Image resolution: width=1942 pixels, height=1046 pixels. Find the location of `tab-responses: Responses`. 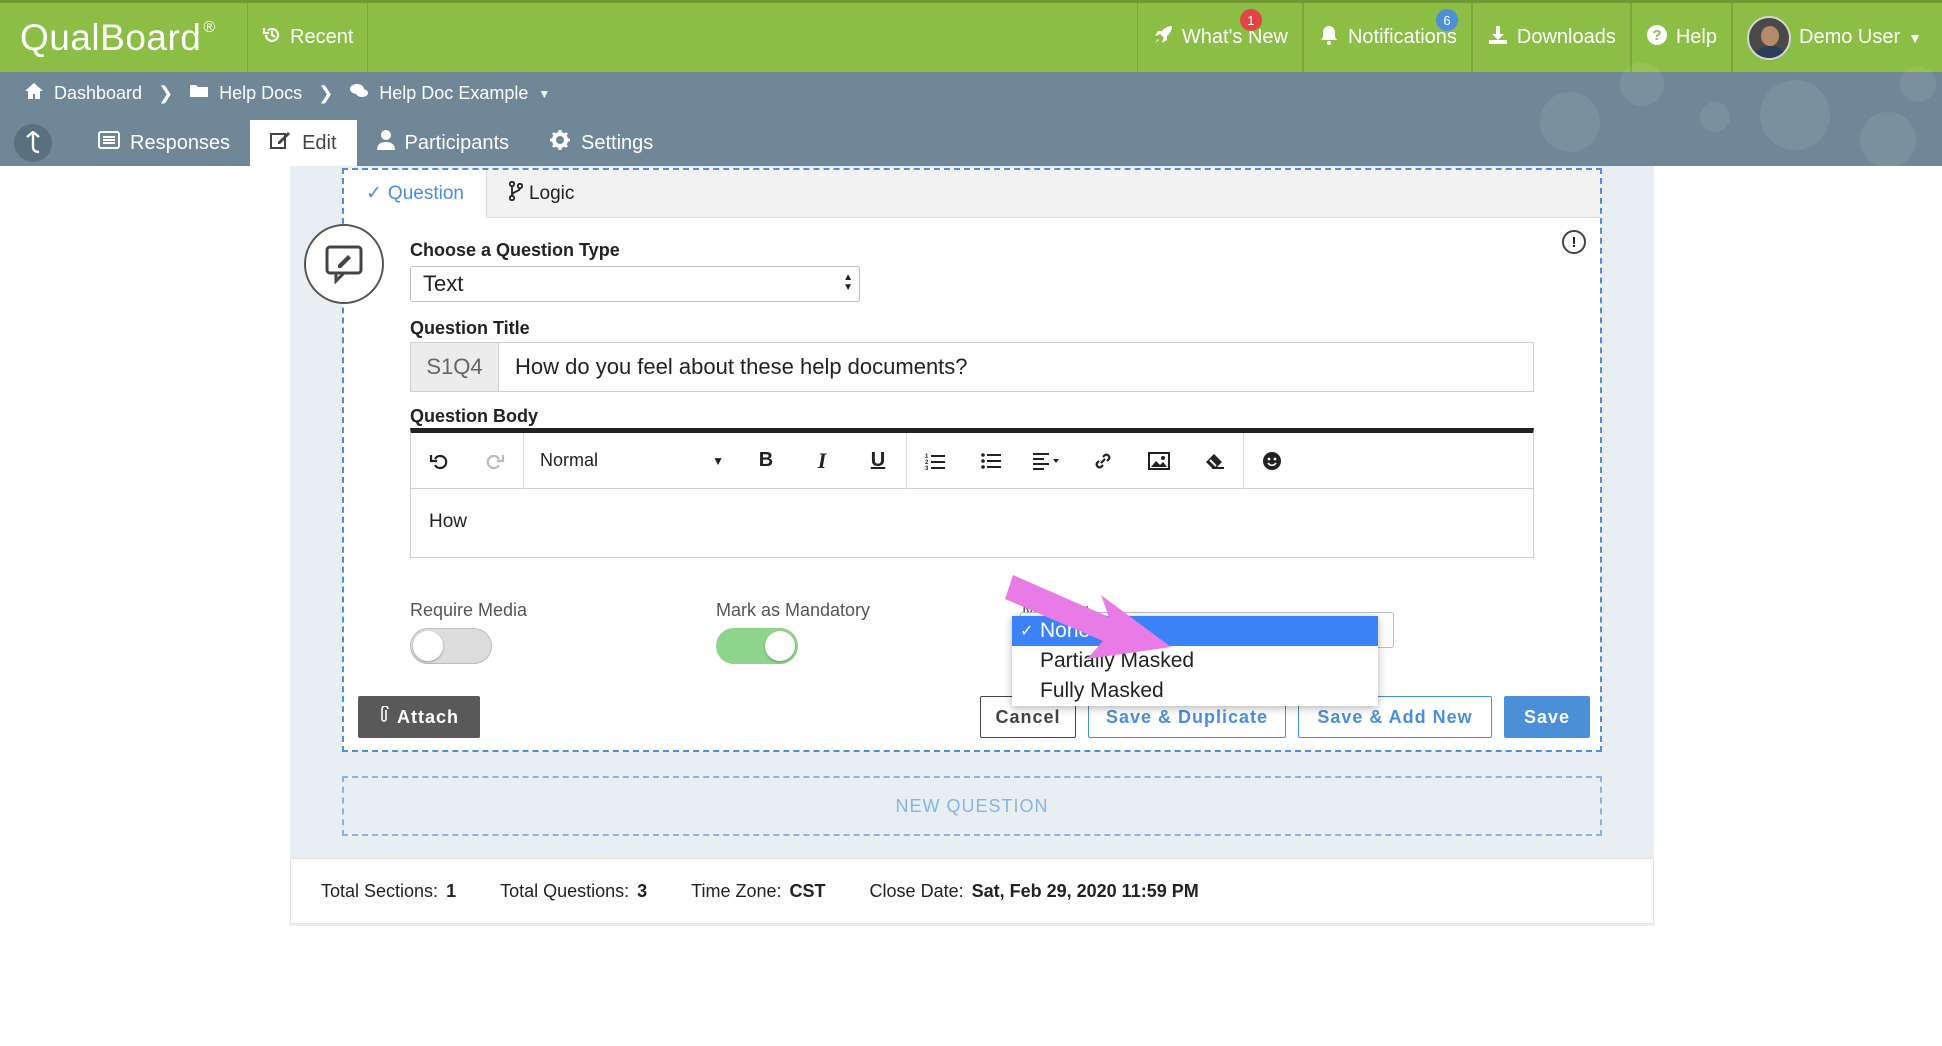

tab-responses: Responses is located at coordinates (164, 143).